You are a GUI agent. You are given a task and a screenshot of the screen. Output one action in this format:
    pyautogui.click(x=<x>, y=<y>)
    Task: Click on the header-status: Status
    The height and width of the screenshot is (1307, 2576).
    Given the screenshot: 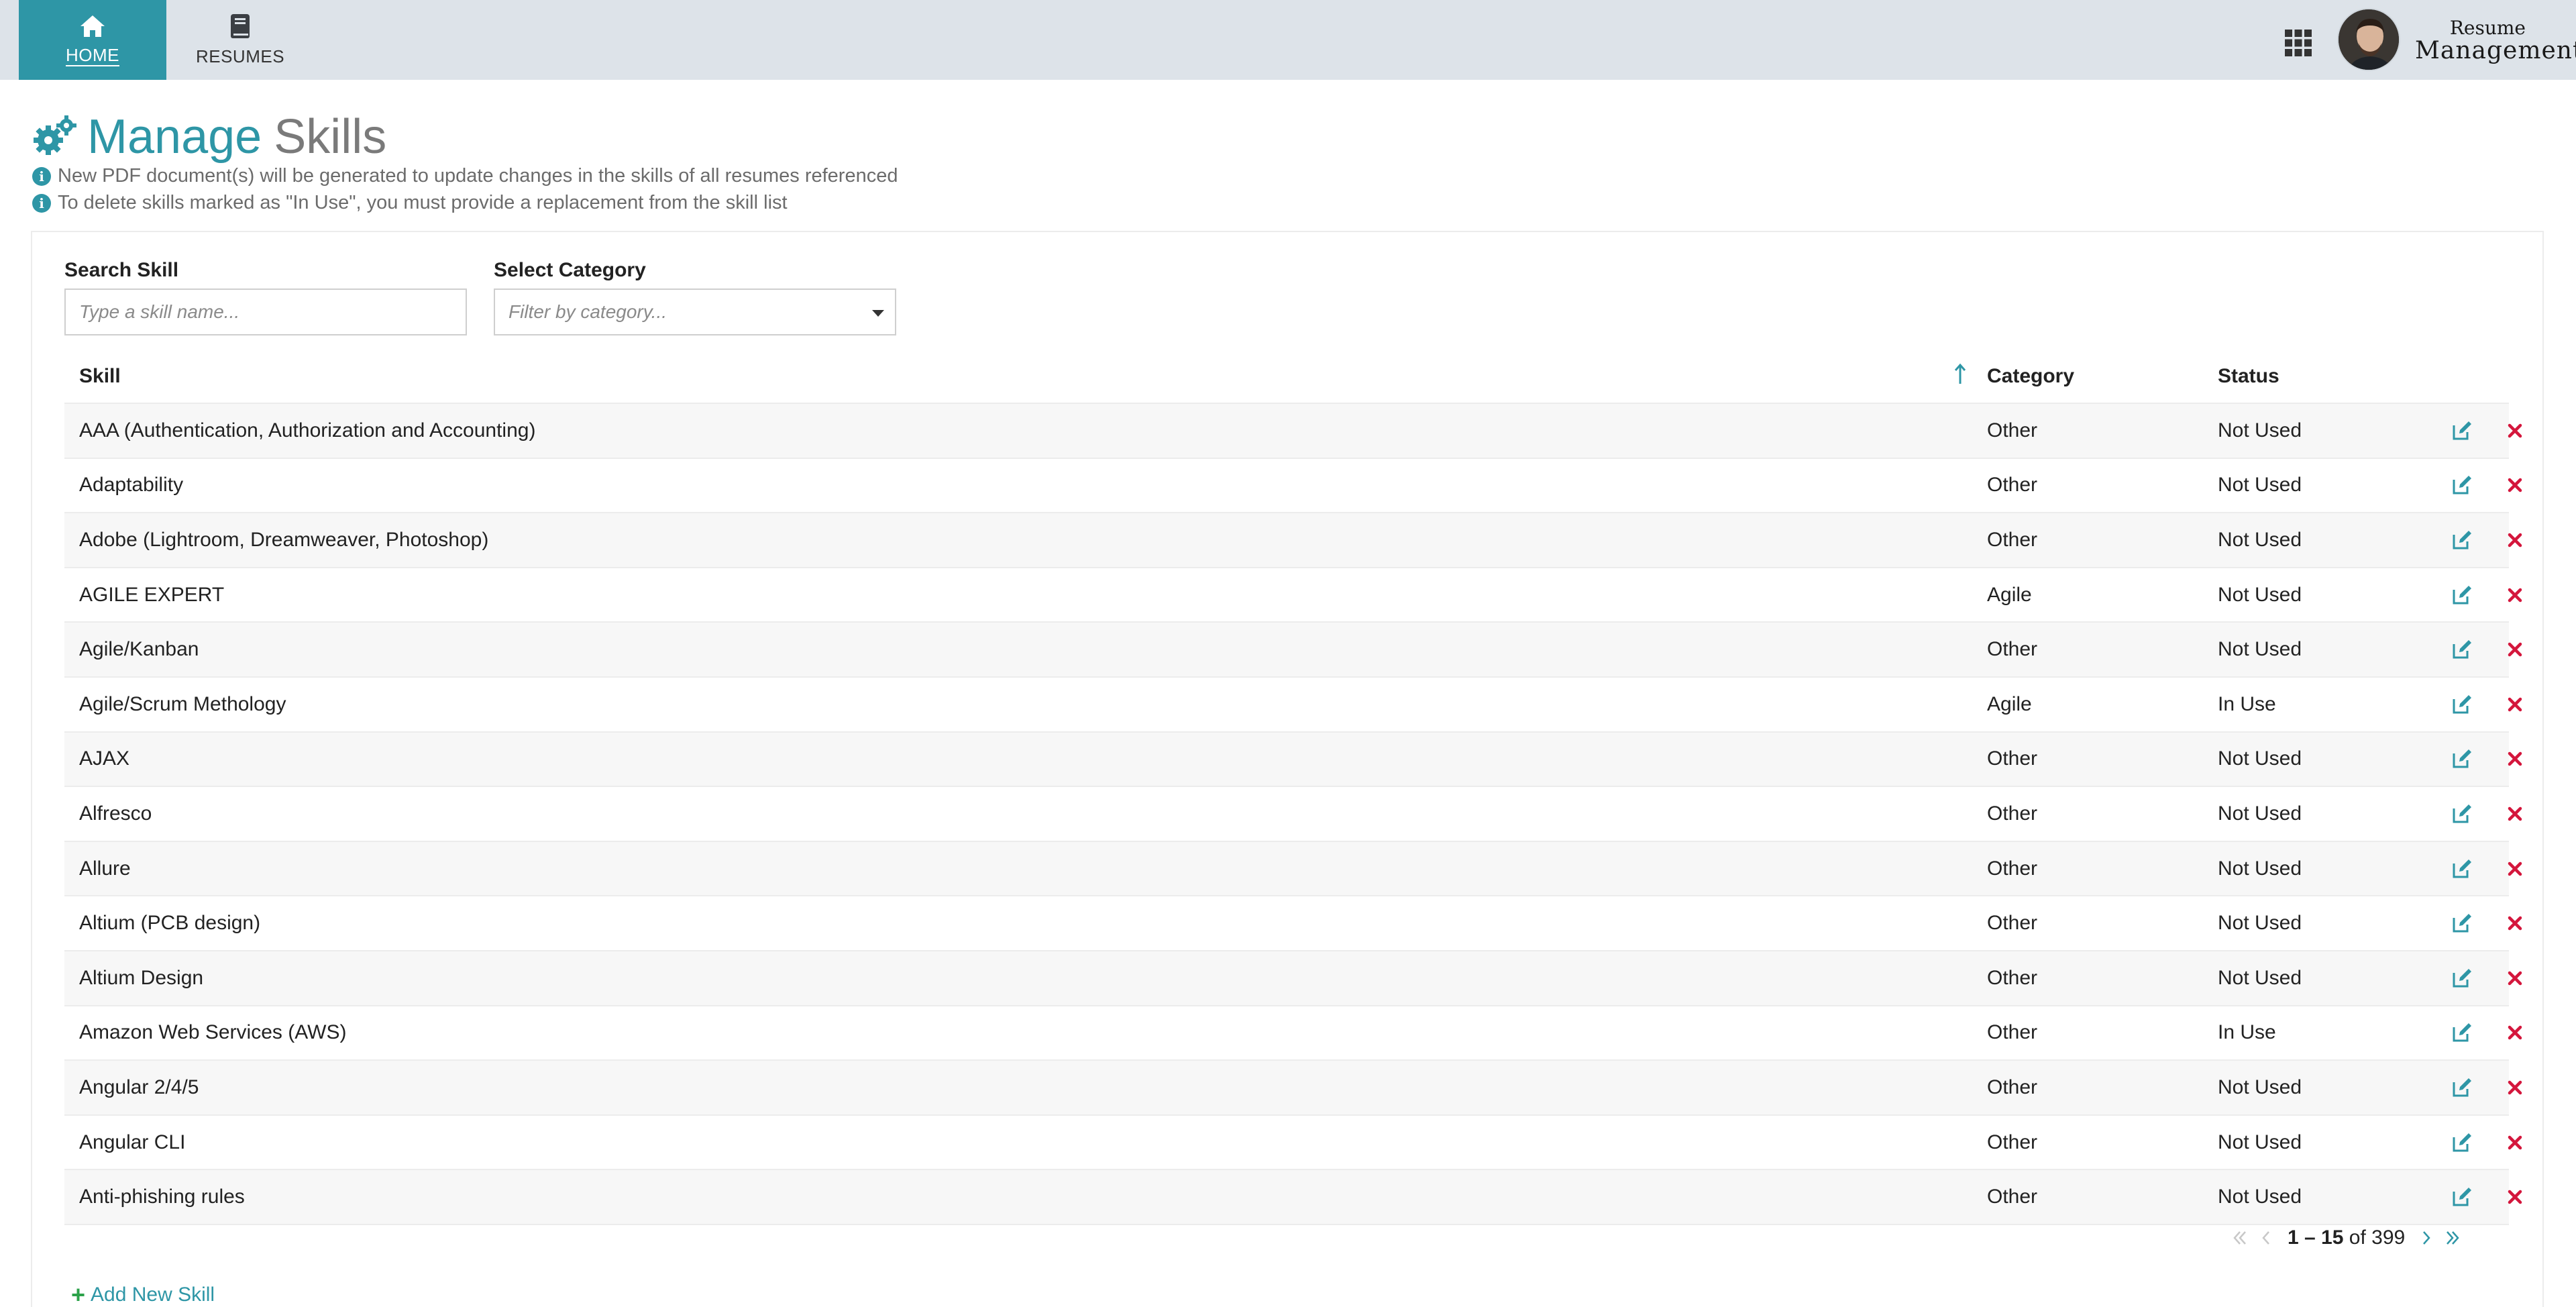 What is the action you would take?
    pyautogui.click(x=2248, y=376)
    